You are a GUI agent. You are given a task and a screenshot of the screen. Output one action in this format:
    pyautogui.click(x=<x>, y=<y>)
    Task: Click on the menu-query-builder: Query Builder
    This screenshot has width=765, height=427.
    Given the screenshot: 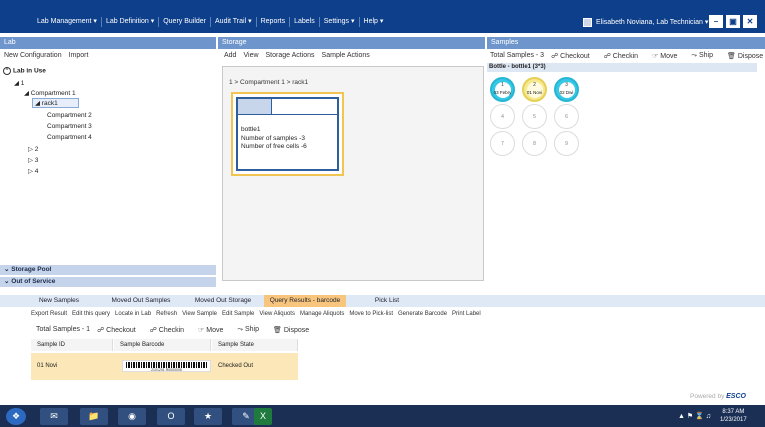 What is the action you would take?
    pyautogui.click(x=185, y=22)
    